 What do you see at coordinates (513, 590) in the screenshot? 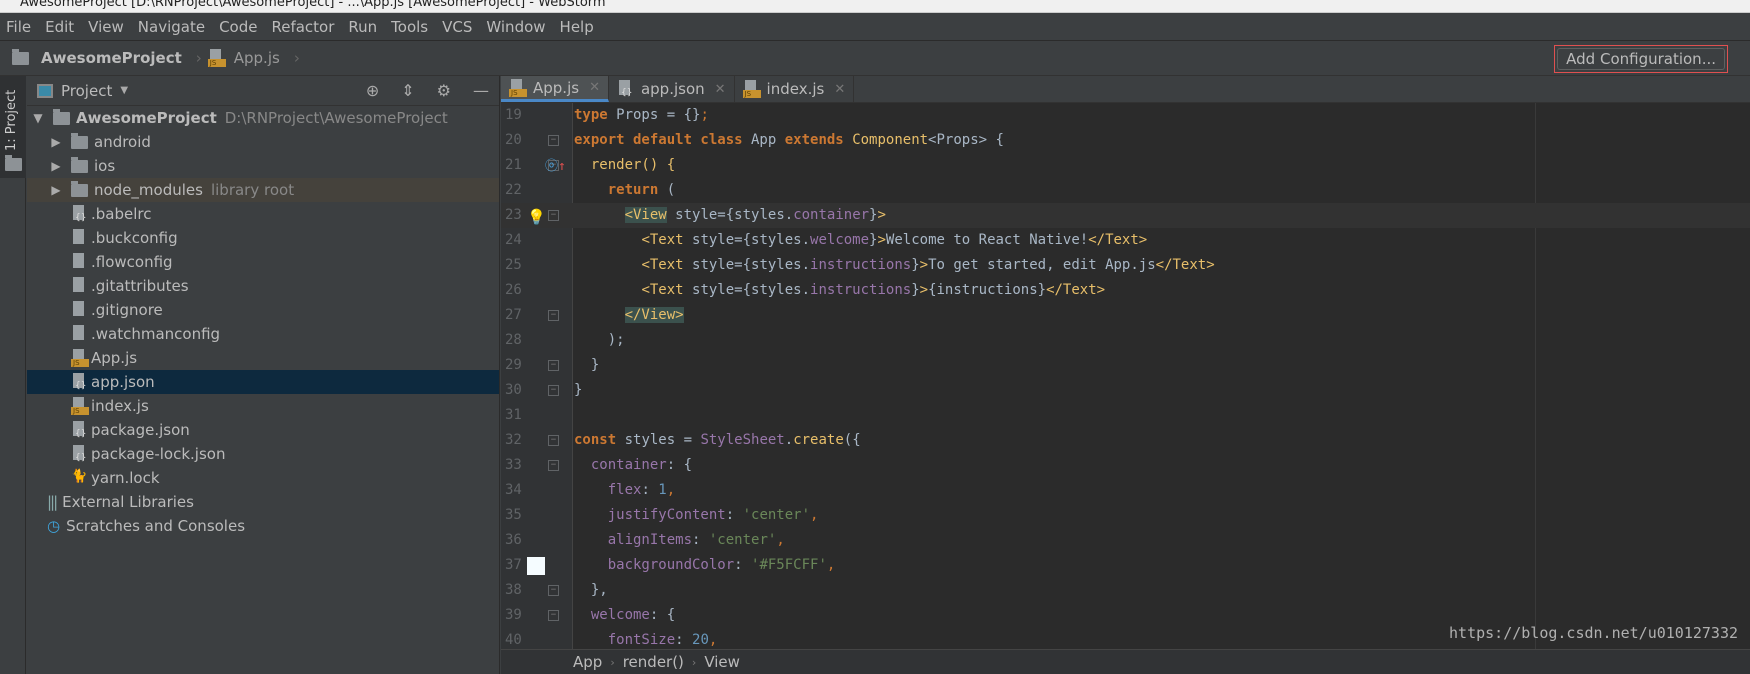
I see `line-number: 38` at bounding box center [513, 590].